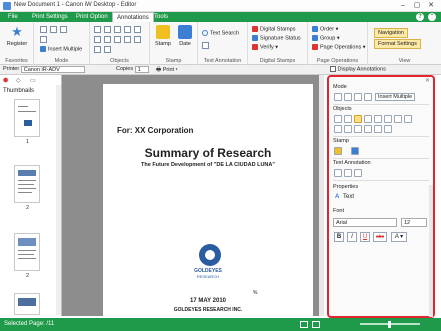 The height and width of the screenshot is (331, 441). I want to click on panel-scrollbar, so click(431, 251).